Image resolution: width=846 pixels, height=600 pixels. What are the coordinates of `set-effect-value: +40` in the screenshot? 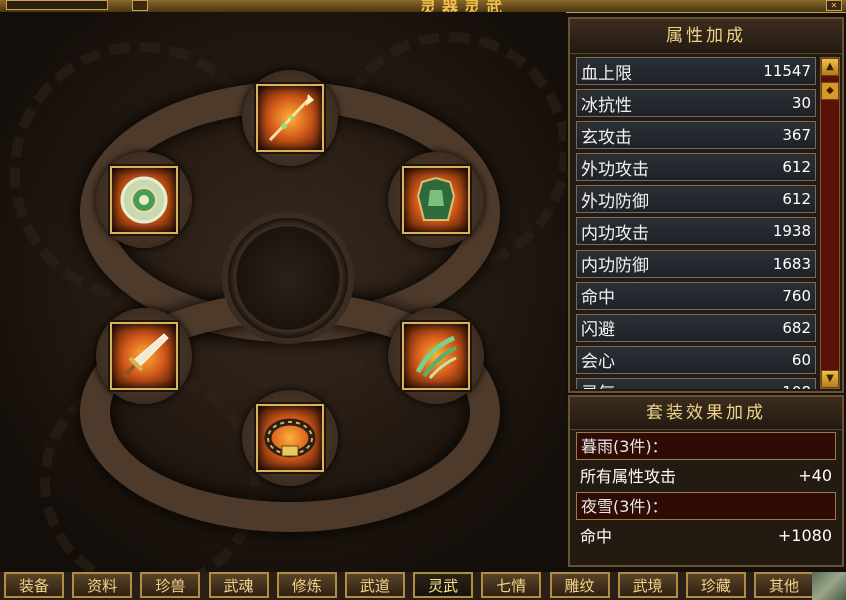 It's located at (815, 475).